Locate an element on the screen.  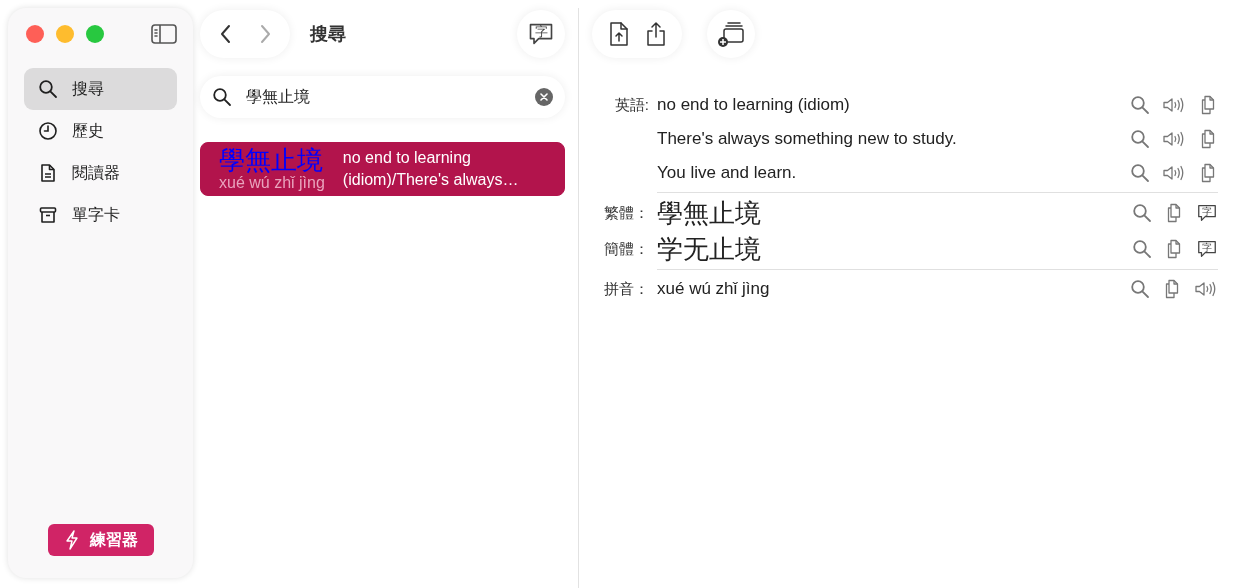
clear-button is located at coordinates (544, 97).